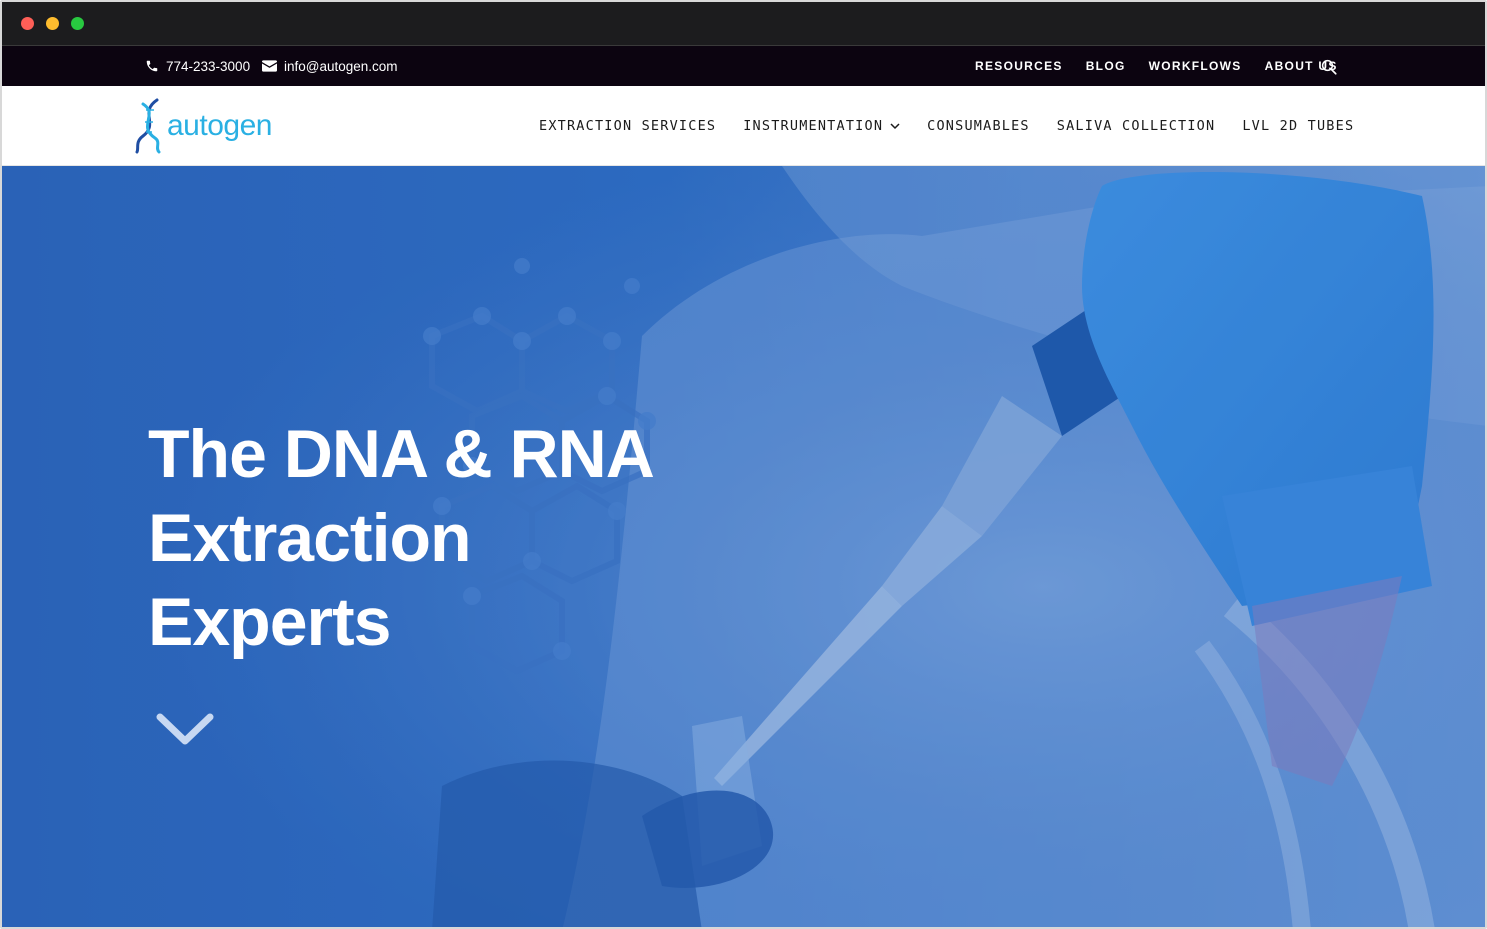 This screenshot has height=929, width=1487. Describe the element at coordinates (77, 23) in the screenshot. I see `maximize-window-button` at that location.